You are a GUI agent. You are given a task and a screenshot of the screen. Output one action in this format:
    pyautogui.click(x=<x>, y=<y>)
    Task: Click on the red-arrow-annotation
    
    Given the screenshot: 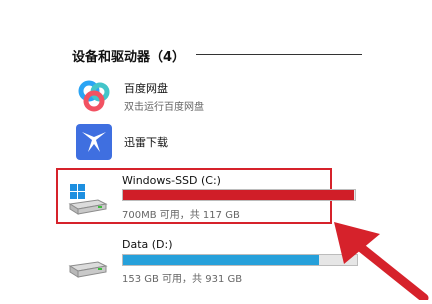 What is the action you would take?
    pyautogui.click(x=376, y=258)
    